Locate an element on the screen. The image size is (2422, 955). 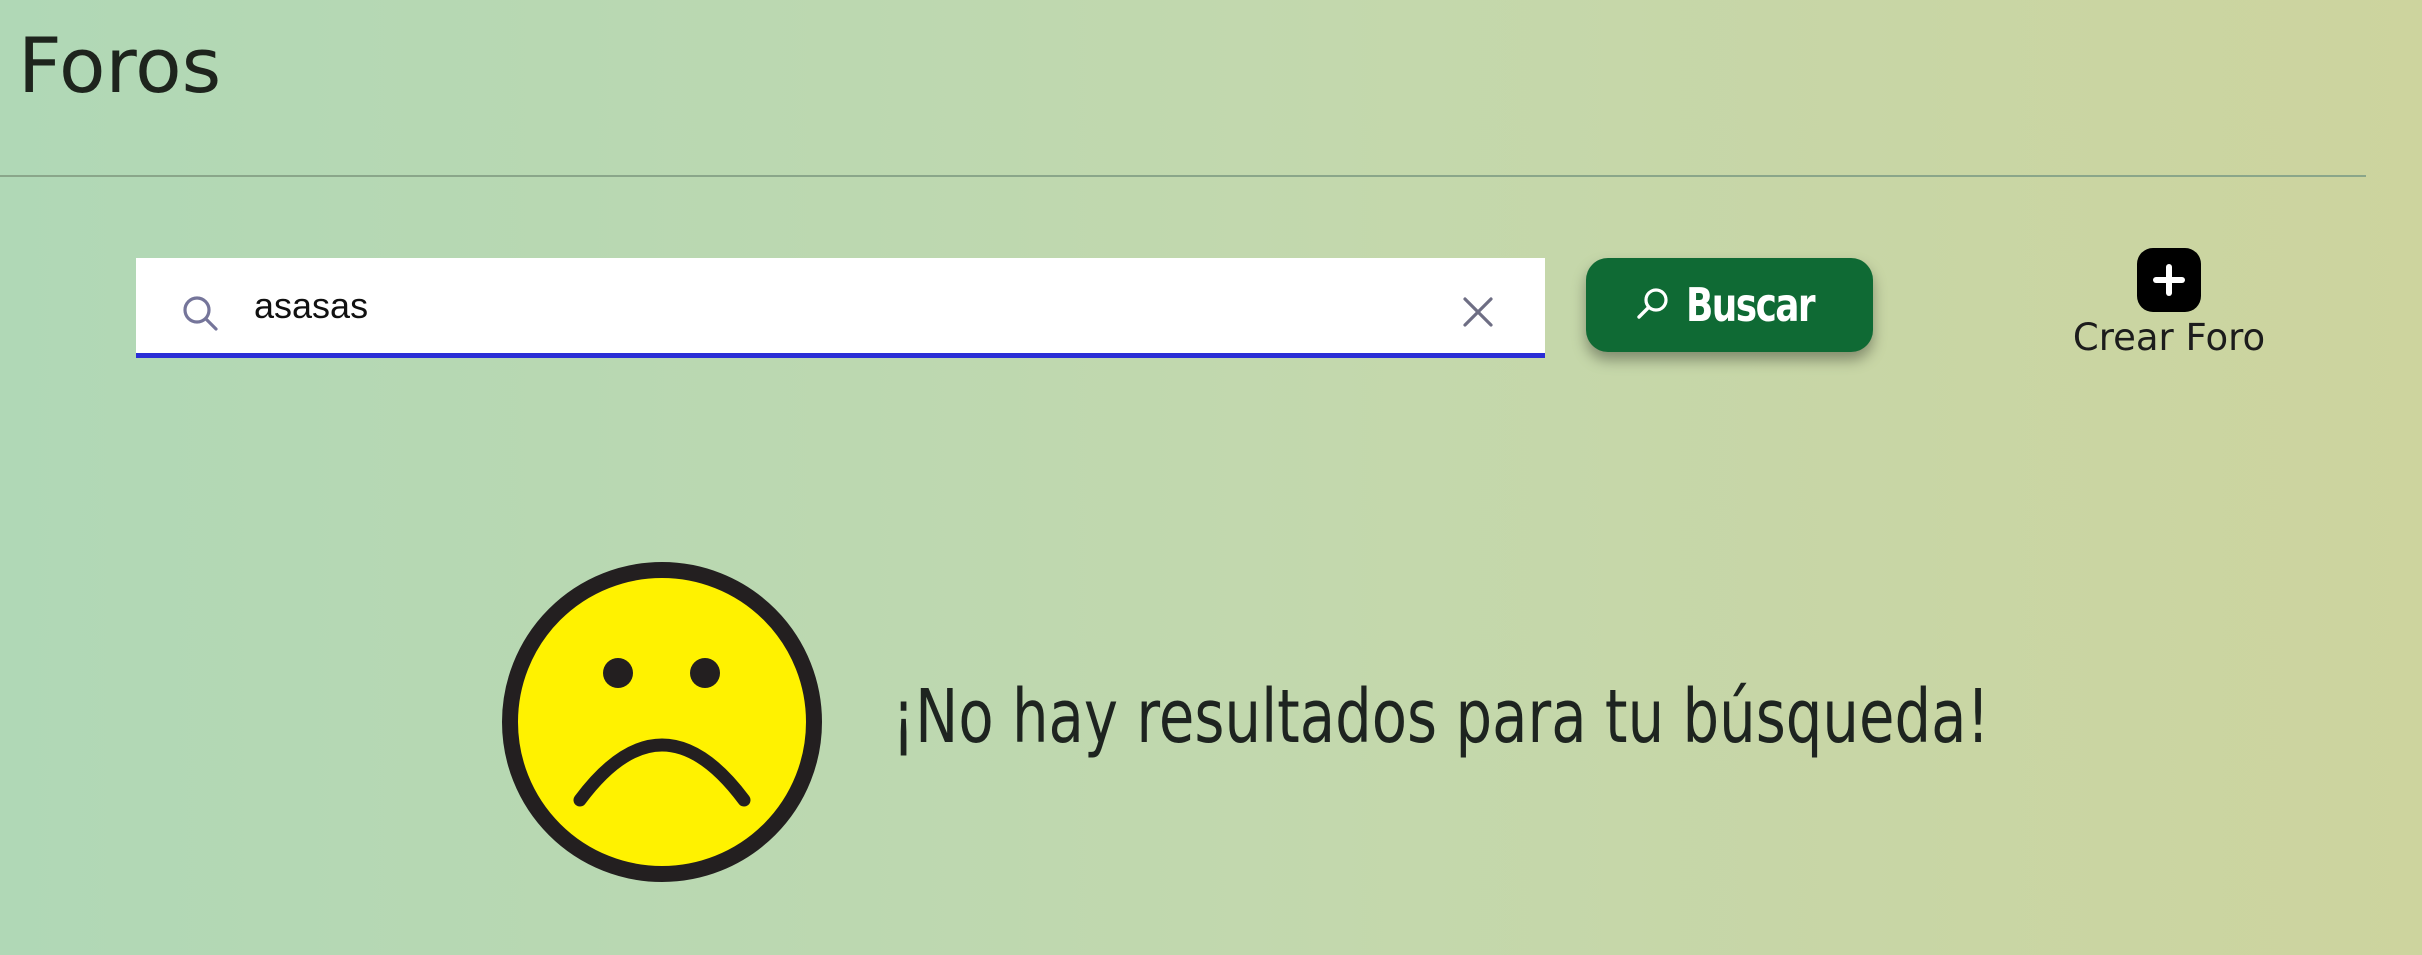
search-input is located at coordinates (829, 306).